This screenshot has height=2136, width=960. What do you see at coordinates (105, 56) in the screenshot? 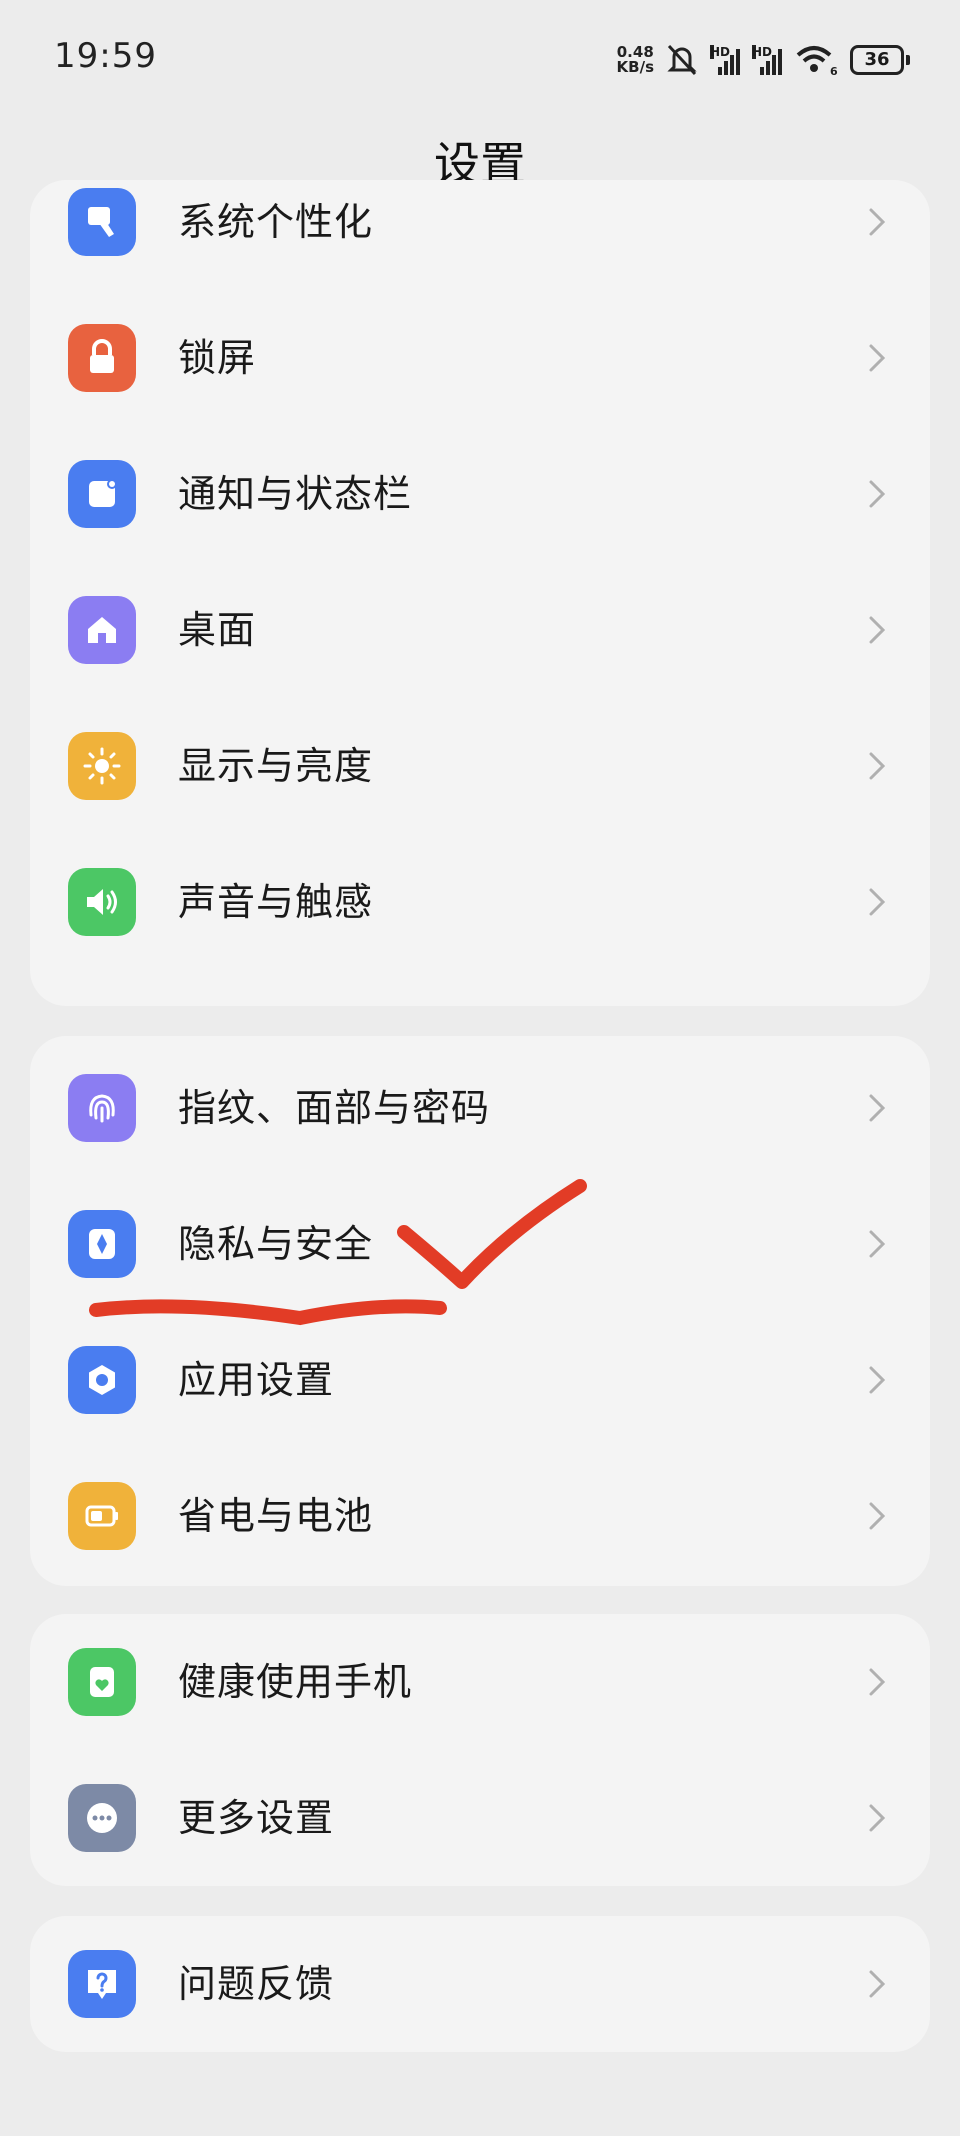
I see `status-time: 19:59` at bounding box center [105, 56].